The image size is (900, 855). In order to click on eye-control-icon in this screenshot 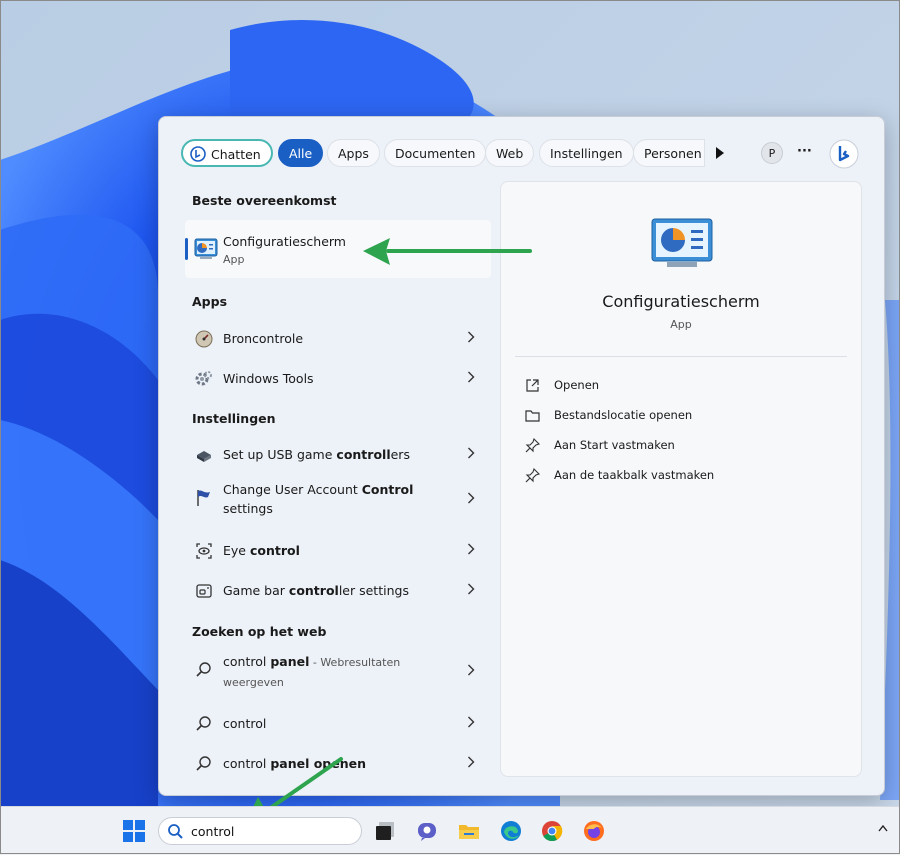, I will do `click(204, 551)`.